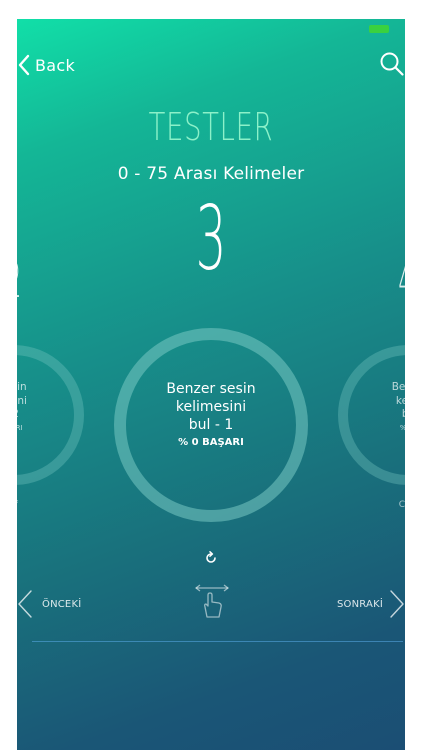  I want to click on current-test-line1: Benzer sesin, so click(211, 389).